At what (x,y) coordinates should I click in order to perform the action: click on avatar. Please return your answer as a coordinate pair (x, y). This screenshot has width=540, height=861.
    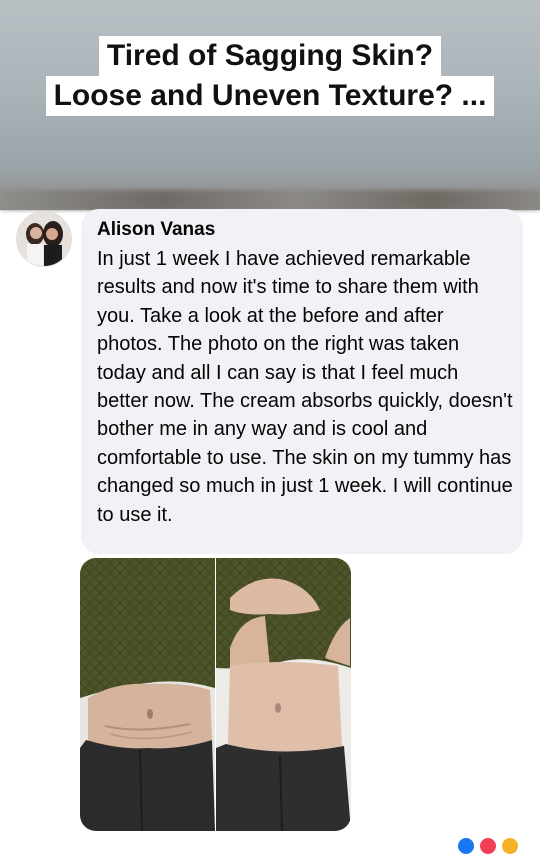
    Looking at the image, I should click on (44, 239).